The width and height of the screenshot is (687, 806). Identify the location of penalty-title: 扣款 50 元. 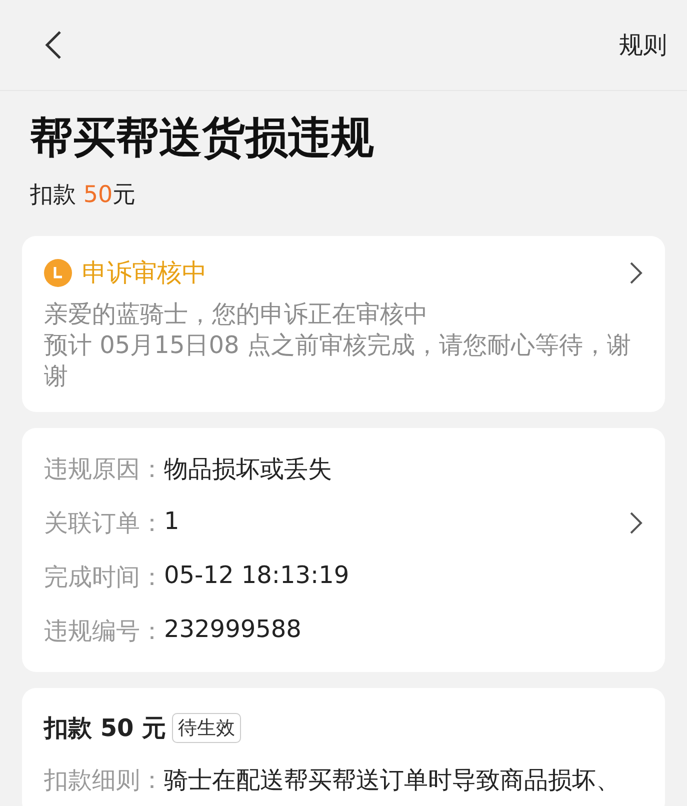
(105, 728).